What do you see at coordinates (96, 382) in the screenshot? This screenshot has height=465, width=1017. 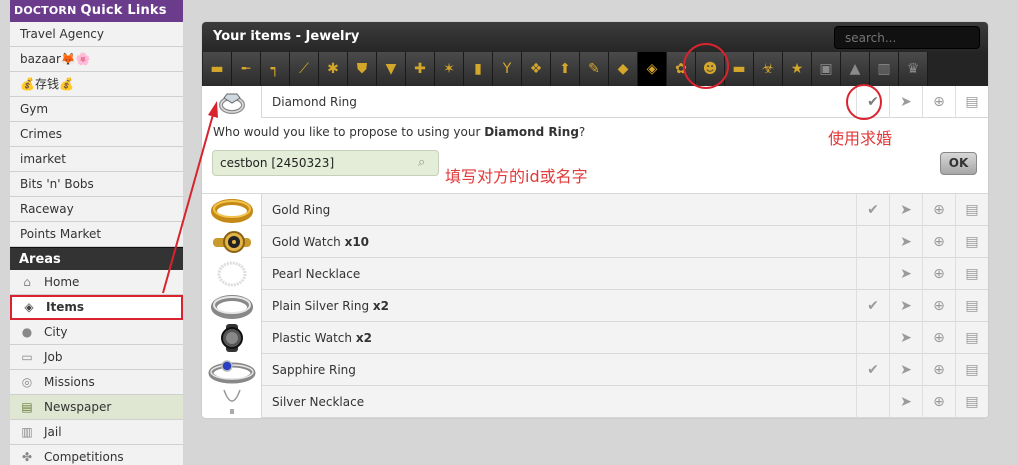 I see `sidebar-item-missions: ◎ Missions` at bounding box center [96, 382].